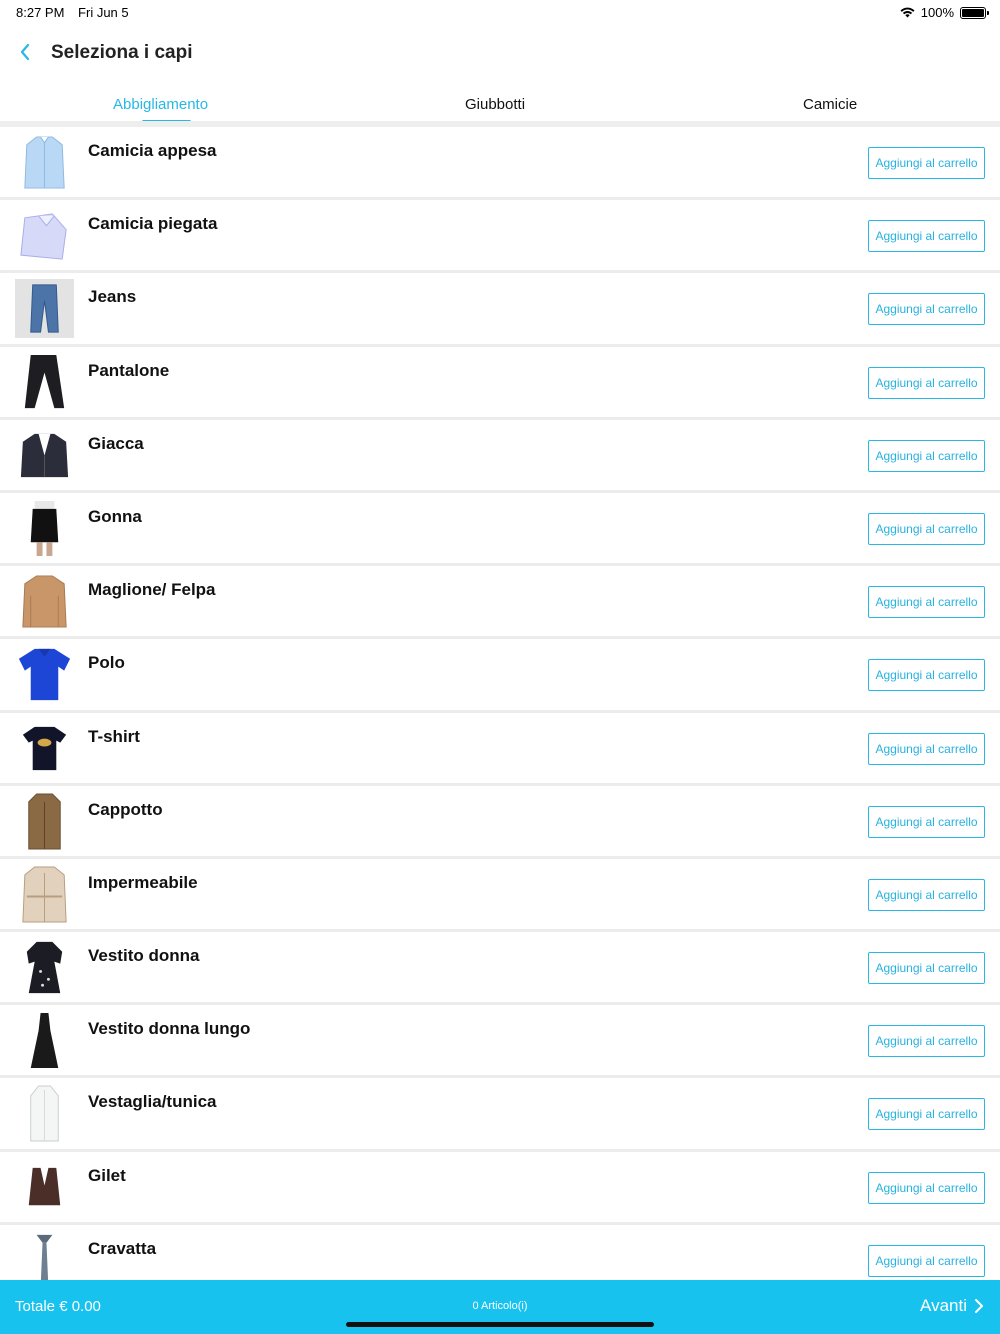 This screenshot has height=1334, width=1000. I want to click on item-name: Maglione/ Felpa, so click(152, 590).